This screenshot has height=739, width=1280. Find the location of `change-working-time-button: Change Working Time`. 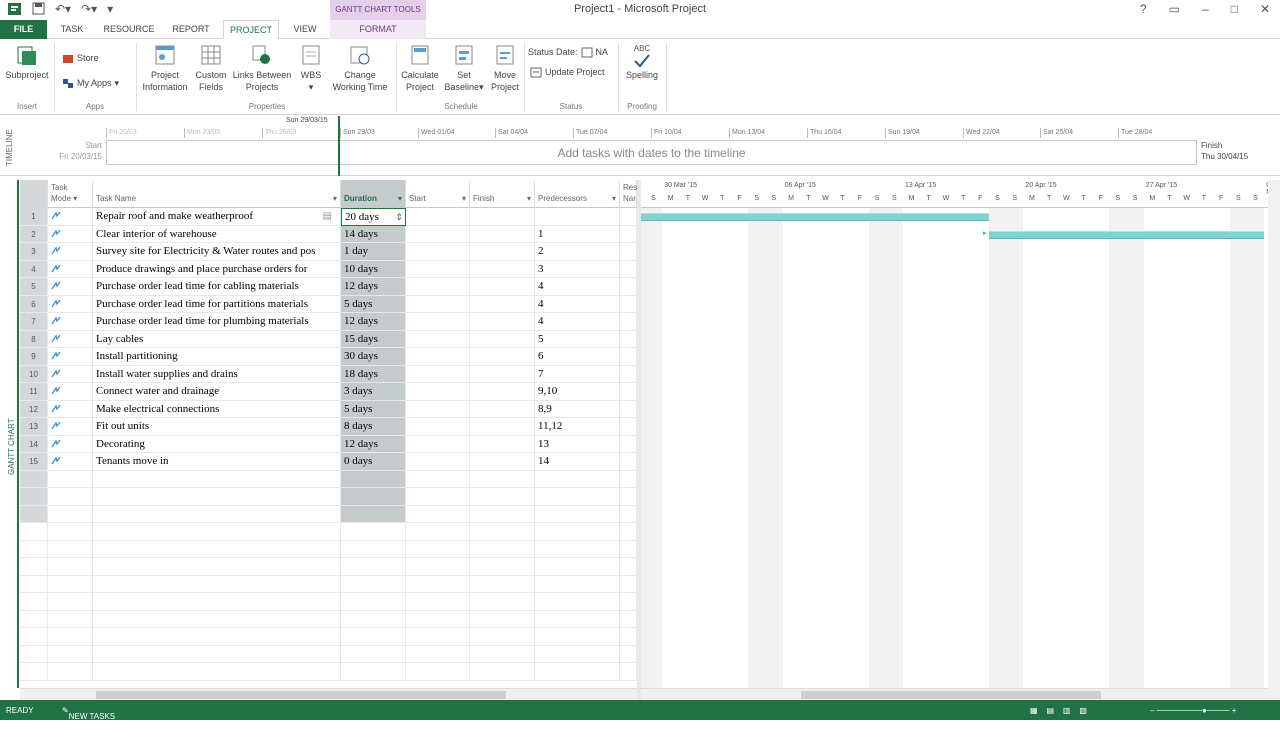

change-working-time-button: Change Working Time is located at coordinates (360, 68).